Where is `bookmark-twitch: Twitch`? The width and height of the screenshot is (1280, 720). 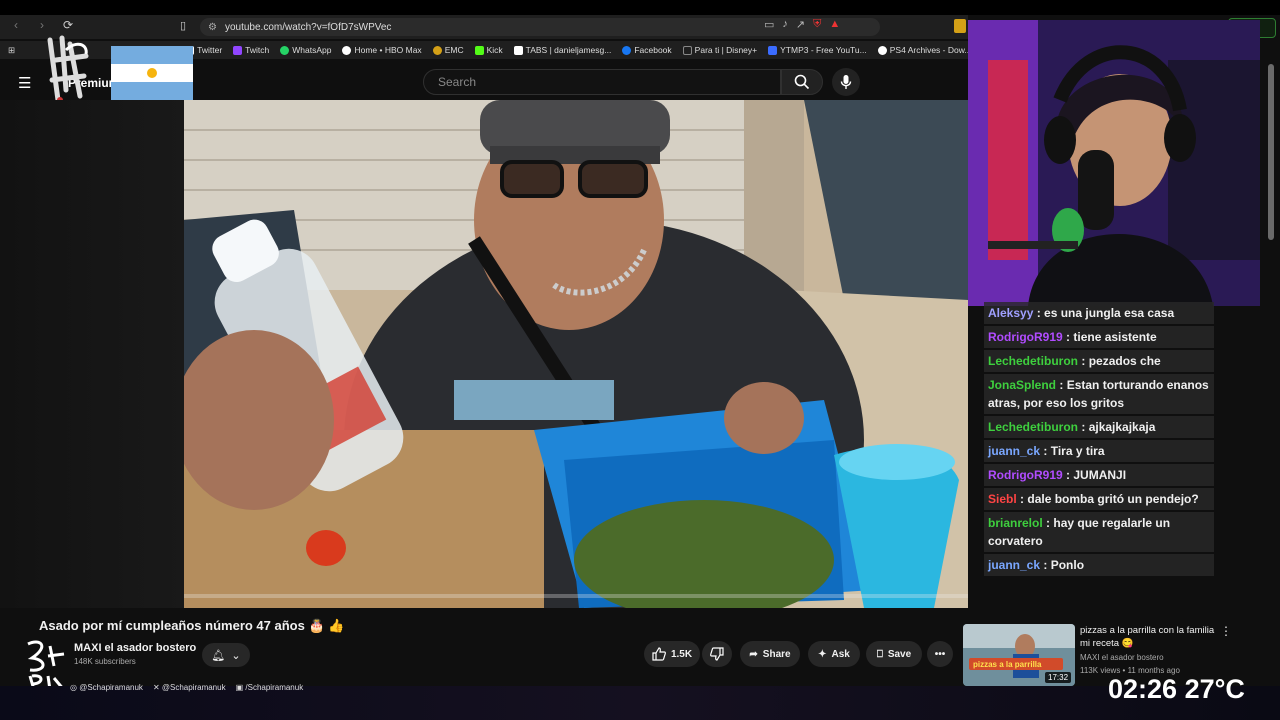 bookmark-twitch: Twitch is located at coordinates (251, 50).